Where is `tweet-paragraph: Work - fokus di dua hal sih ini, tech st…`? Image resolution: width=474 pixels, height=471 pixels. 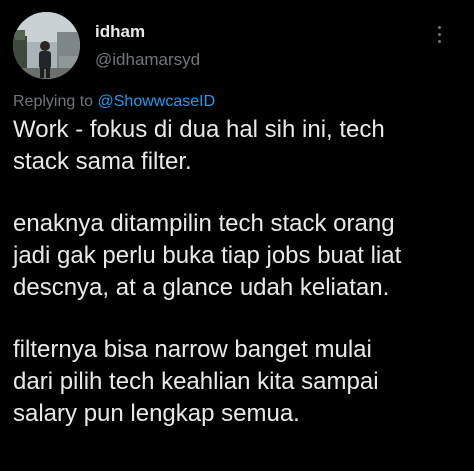
tweet-paragraph: Work - fokus di dua hal sih ini, tech st… is located at coordinates (199, 145).